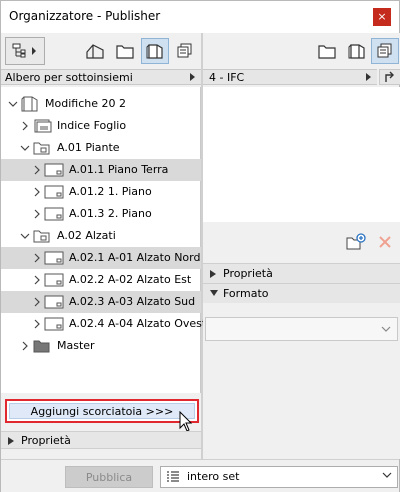  I want to click on tree-item-label: Indice Foglio, so click(92, 125).